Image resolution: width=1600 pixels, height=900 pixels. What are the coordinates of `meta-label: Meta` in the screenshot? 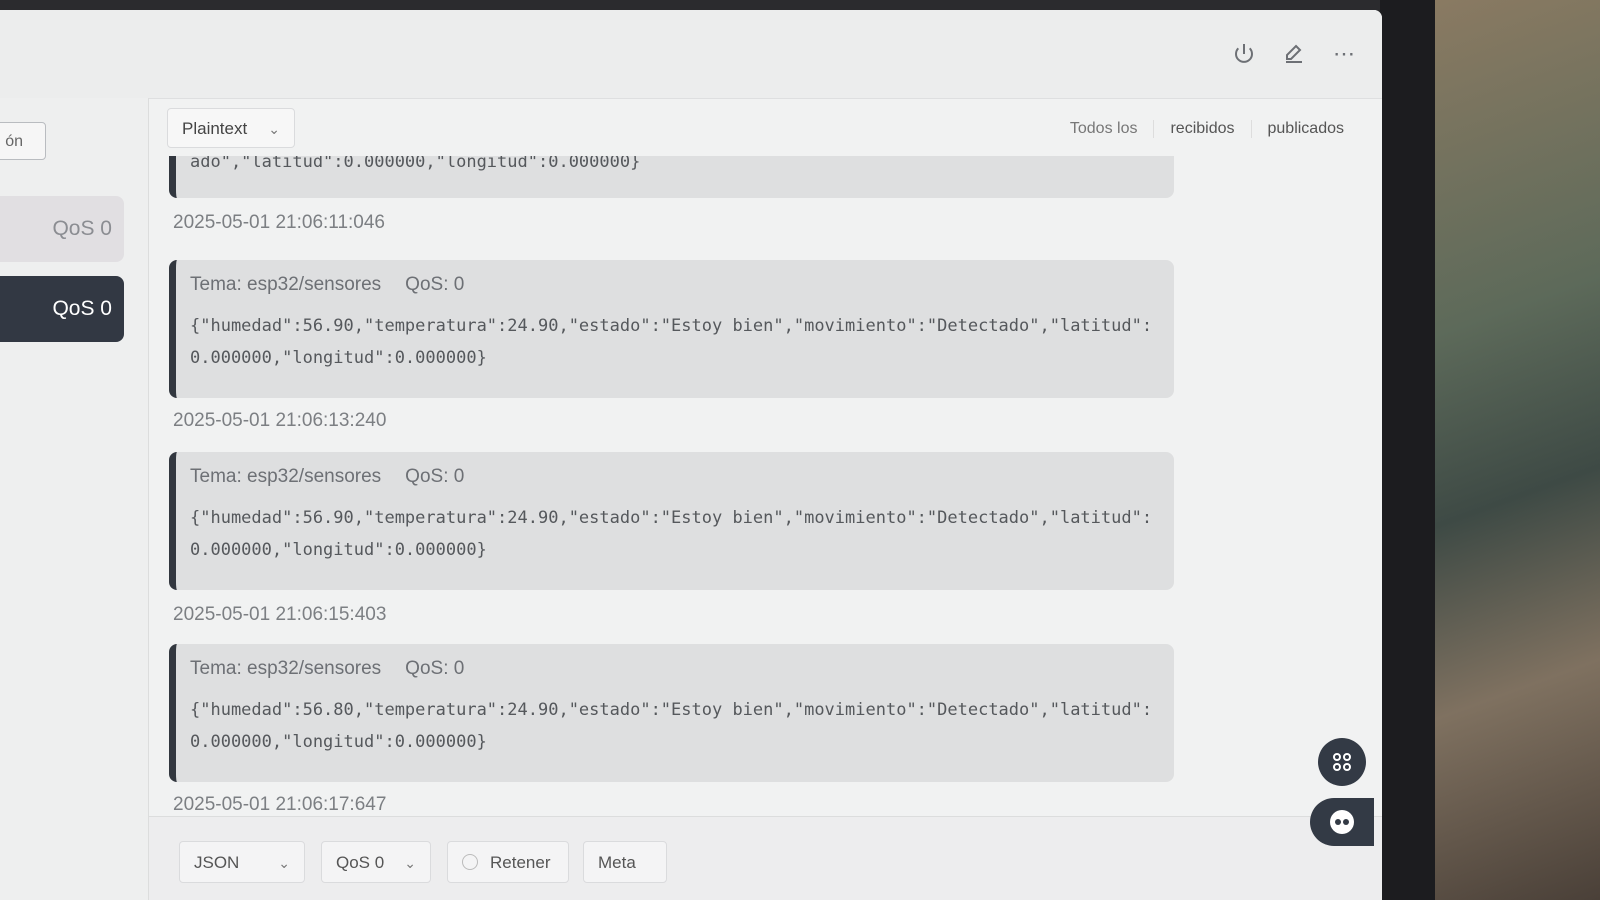 It's located at (617, 862).